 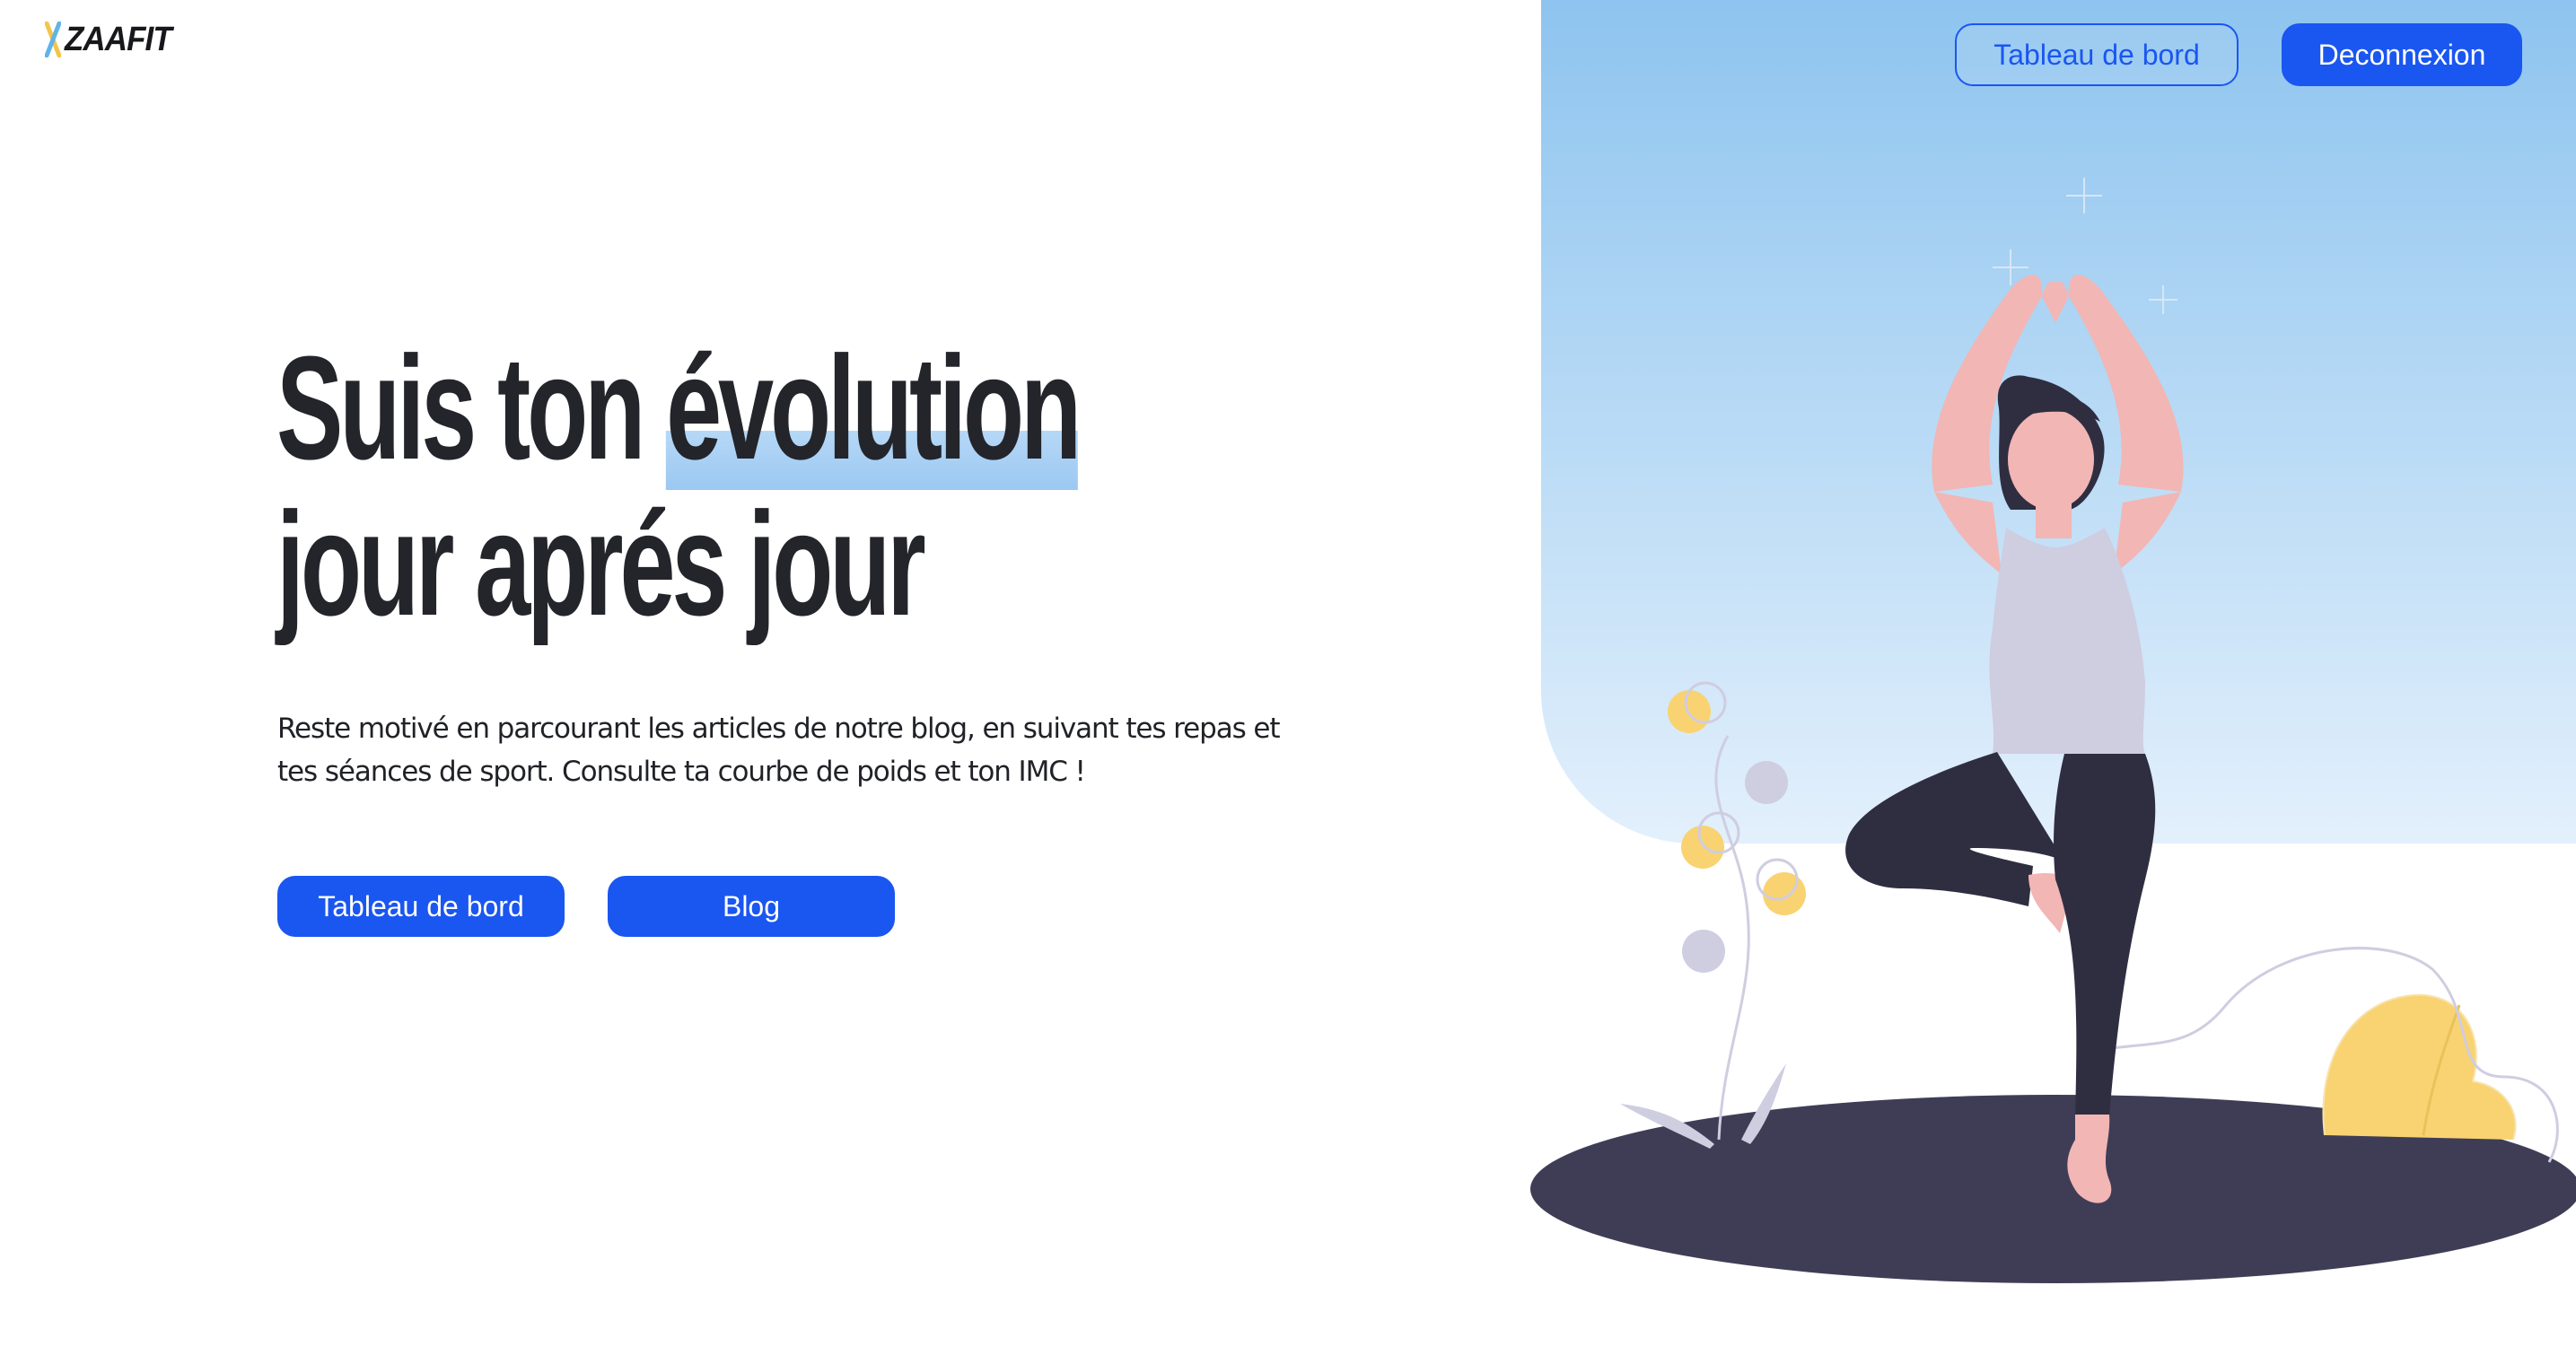 What do you see at coordinates (601, 564) in the screenshot?
I see `hero-title-line-2: jour aprés jour` at bounding box center [601, 564].